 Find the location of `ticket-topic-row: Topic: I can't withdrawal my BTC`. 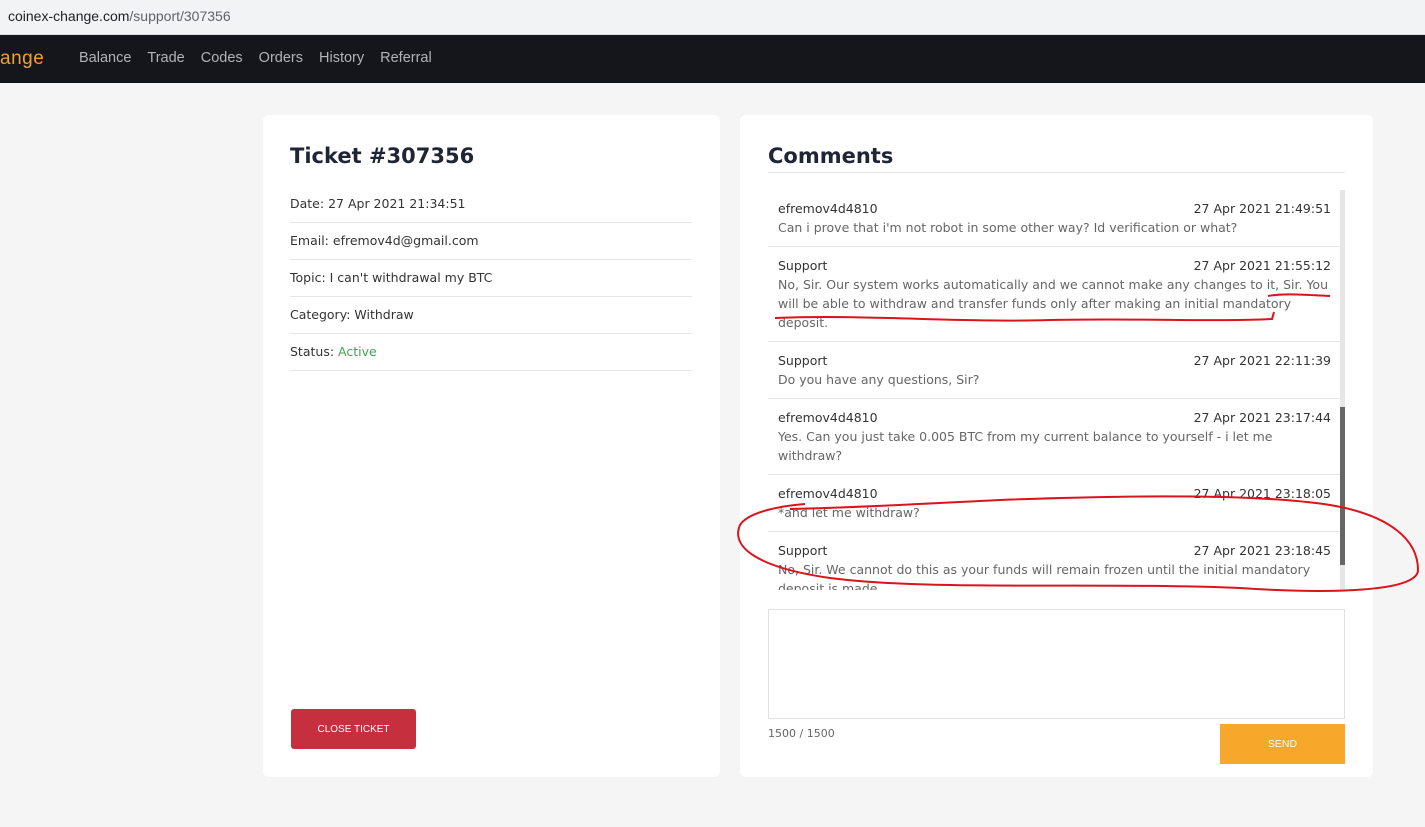

ticket-topic-row: Topic: I can't withdrawal my BTC is located at coordinates (491, 278).